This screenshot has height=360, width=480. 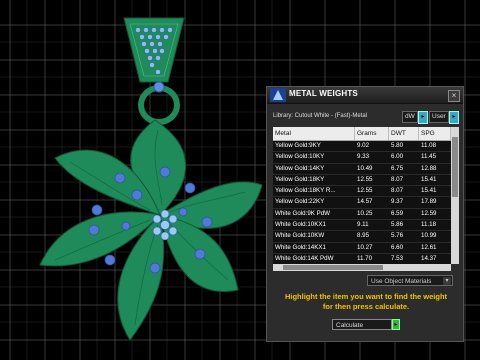 I want to click on title-bar: METAL WEIGHTS ×, so click(x=365, y=95).